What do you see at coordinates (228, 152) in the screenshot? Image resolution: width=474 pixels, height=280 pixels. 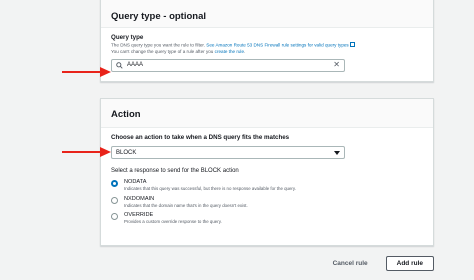 I see `action-select: BLOCK` at bounding box center [228, 152].